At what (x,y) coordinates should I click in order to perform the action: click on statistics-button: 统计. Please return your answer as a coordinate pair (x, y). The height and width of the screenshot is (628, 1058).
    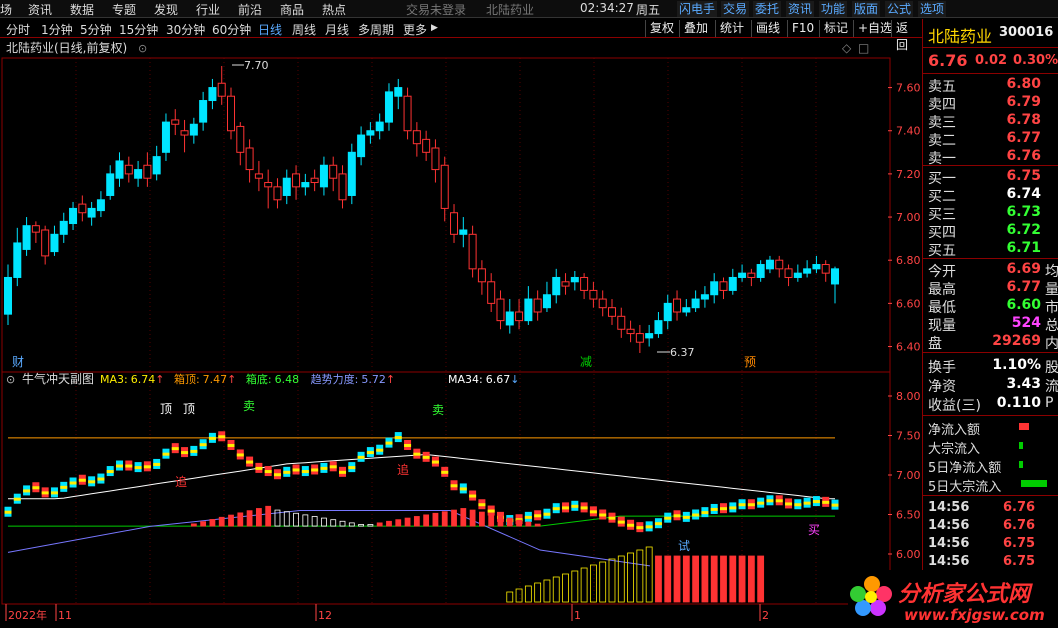
    Looking at the image, I should click on (731, 28).